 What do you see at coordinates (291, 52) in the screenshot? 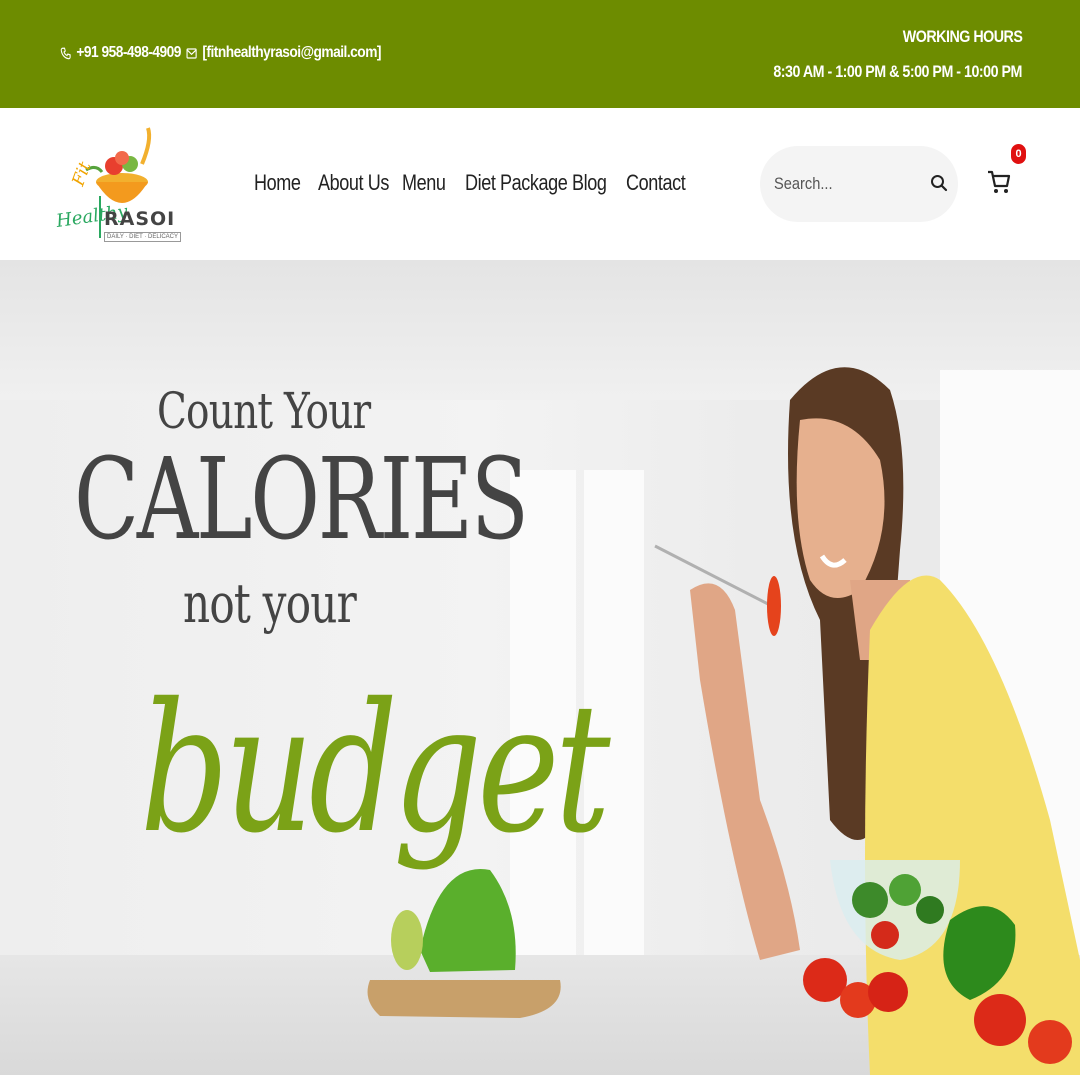
I see `email-address: [fitnhealthyrasoi@gmail.com]` at bounding box center [291, 52].